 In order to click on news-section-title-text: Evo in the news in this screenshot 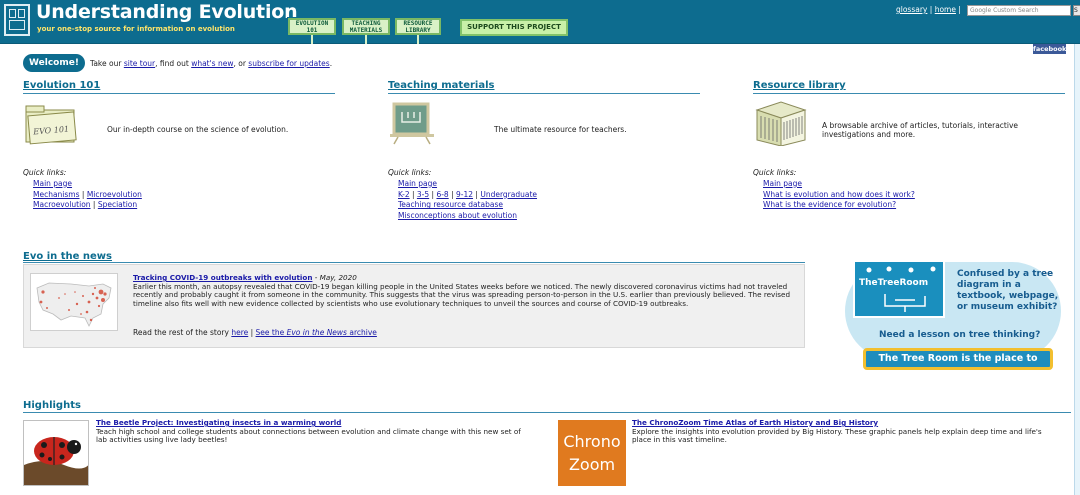, I will do `click(67, 256)`.